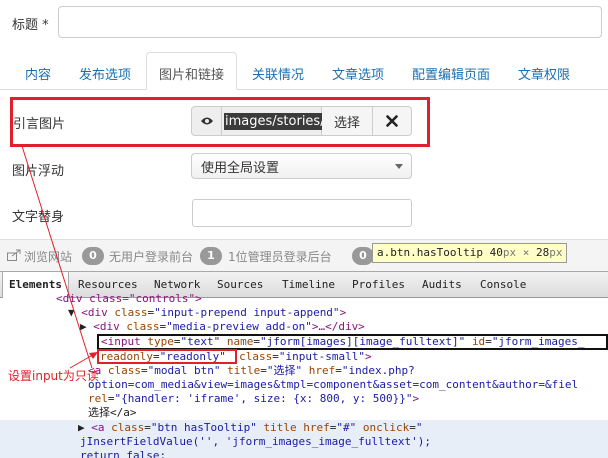  I want to click on annotation-arrow, so click(60, 257).